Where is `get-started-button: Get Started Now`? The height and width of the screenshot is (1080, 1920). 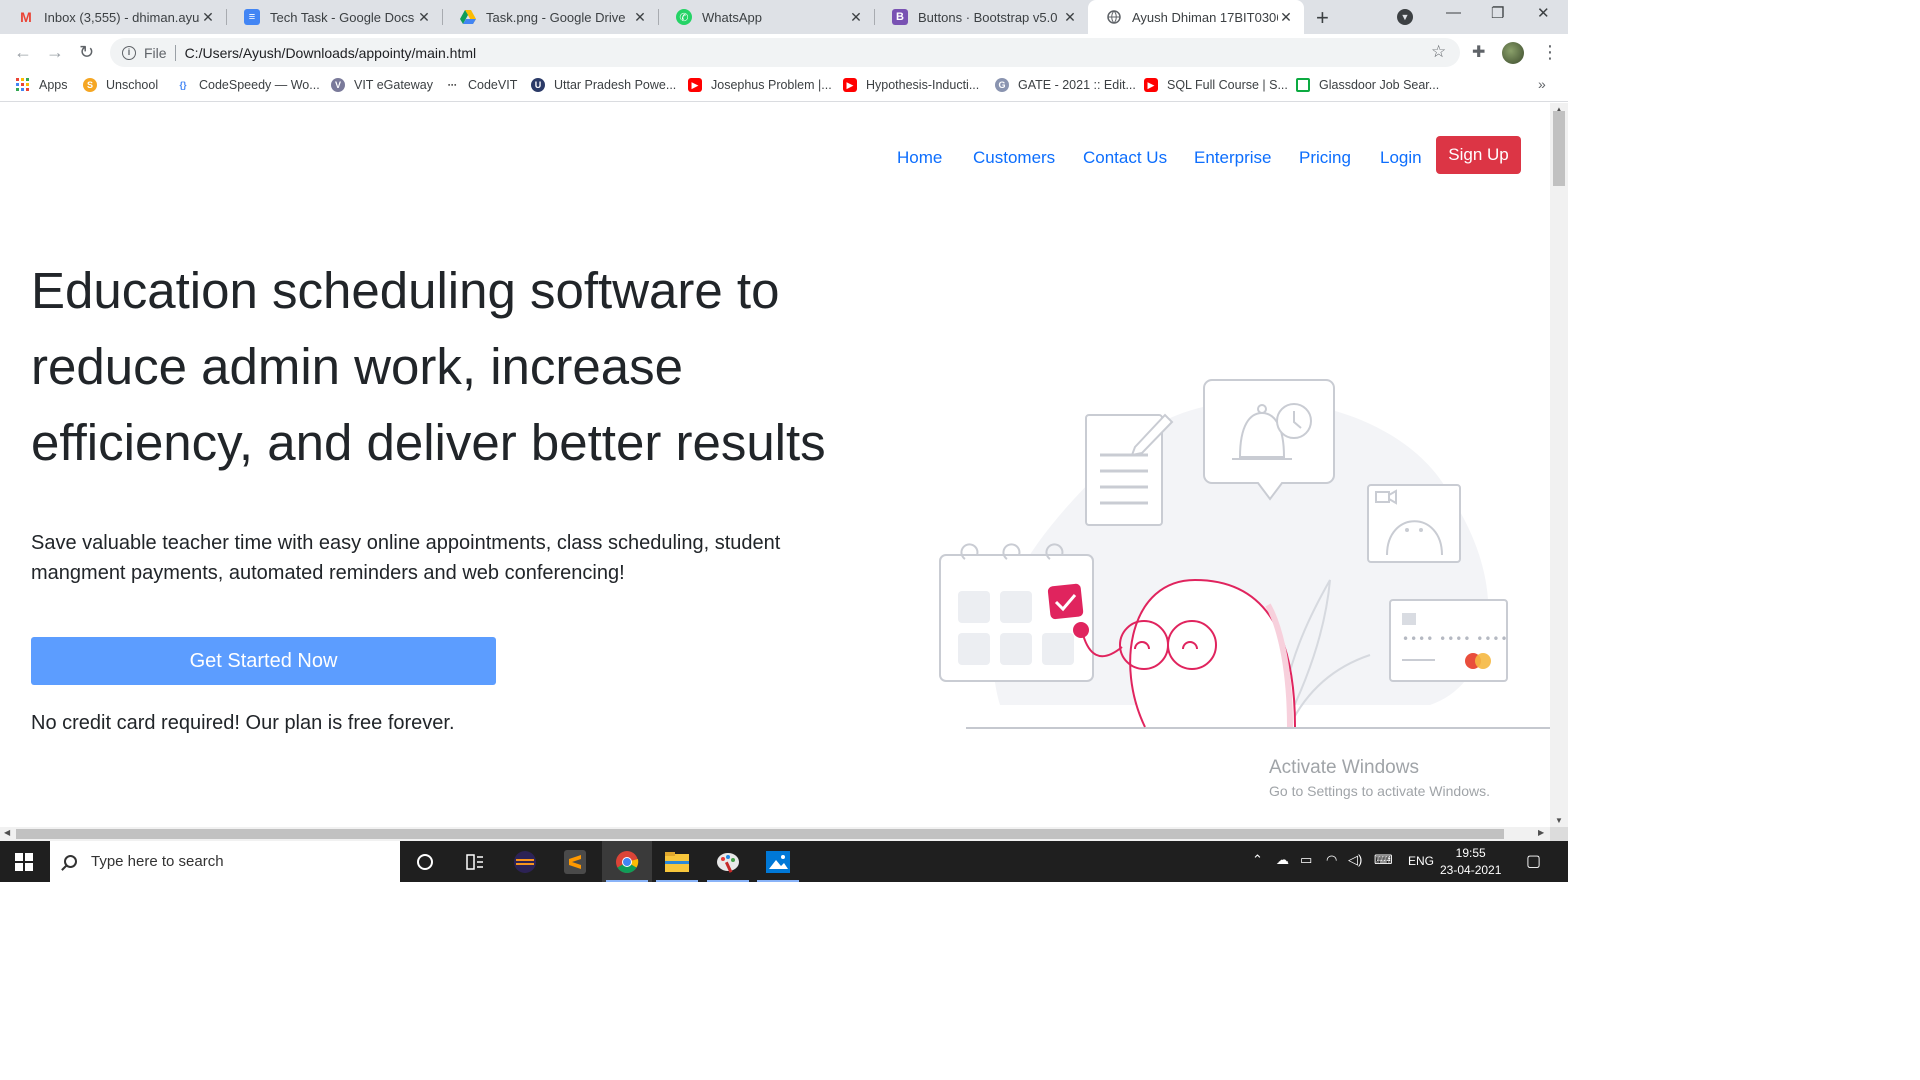 get-started-button: Get Started Now is located at coordinates (263, 661).